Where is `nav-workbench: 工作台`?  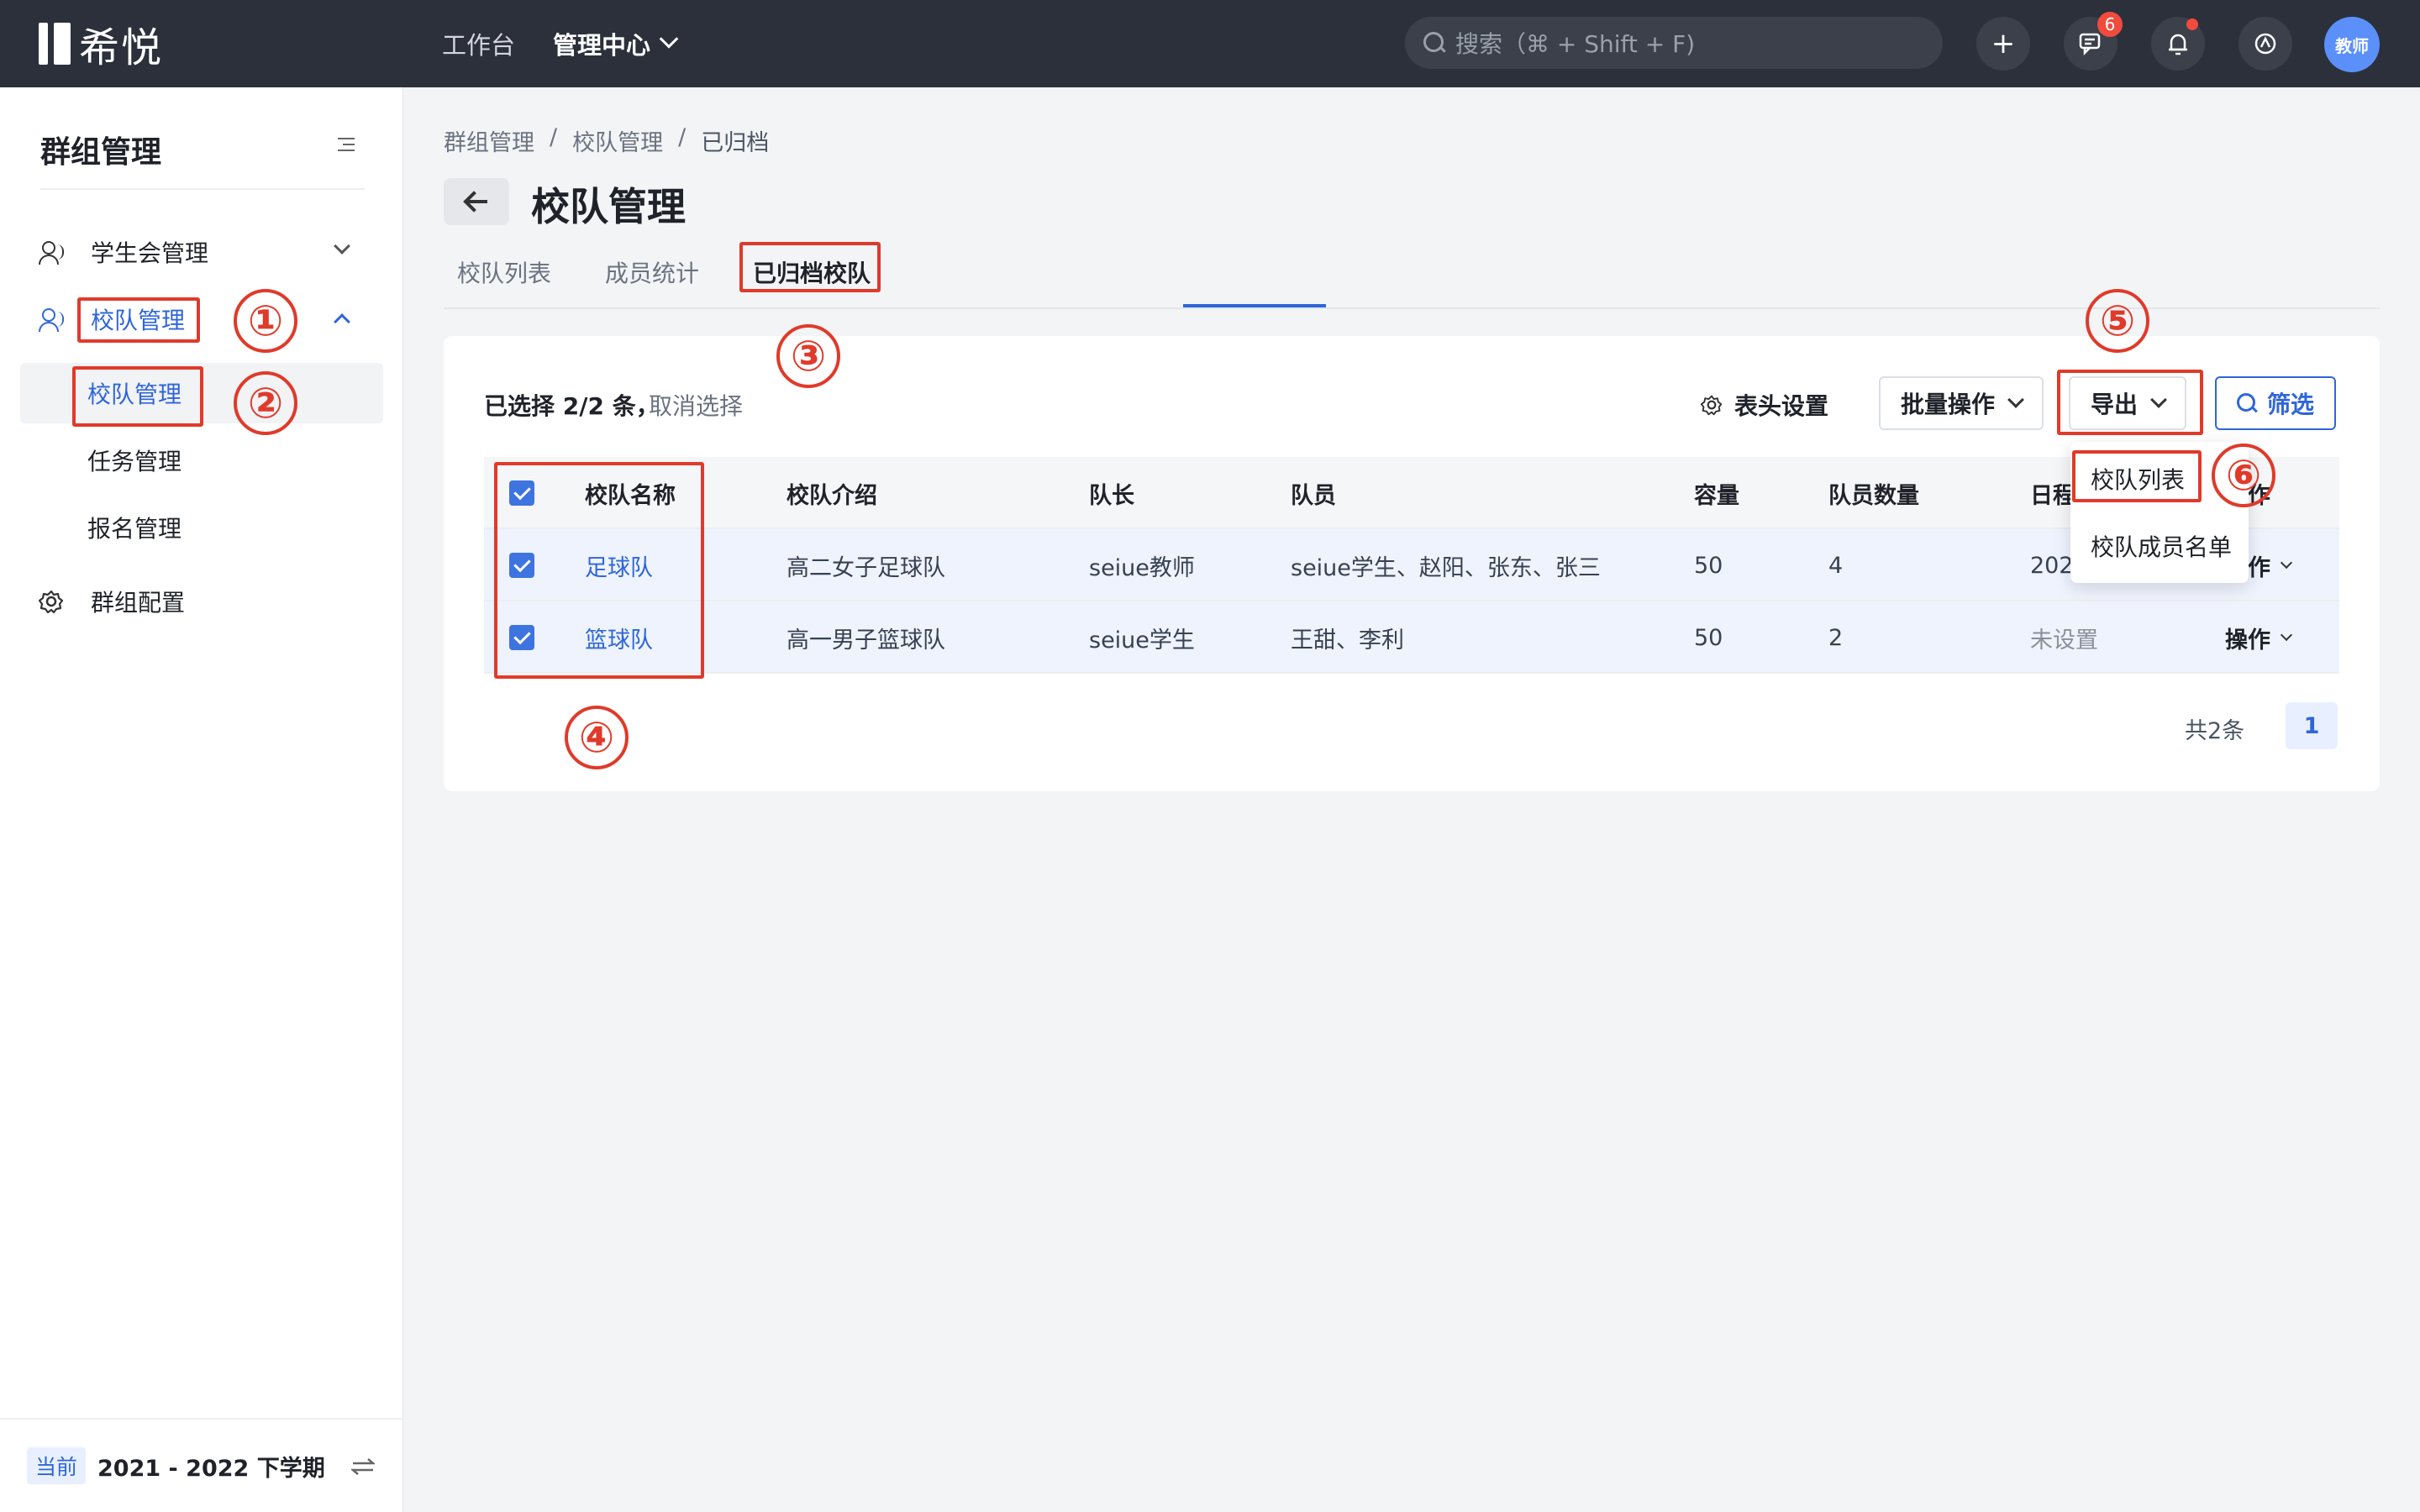
nav-workbench: 工作台 is located at coordinates (479, 43).